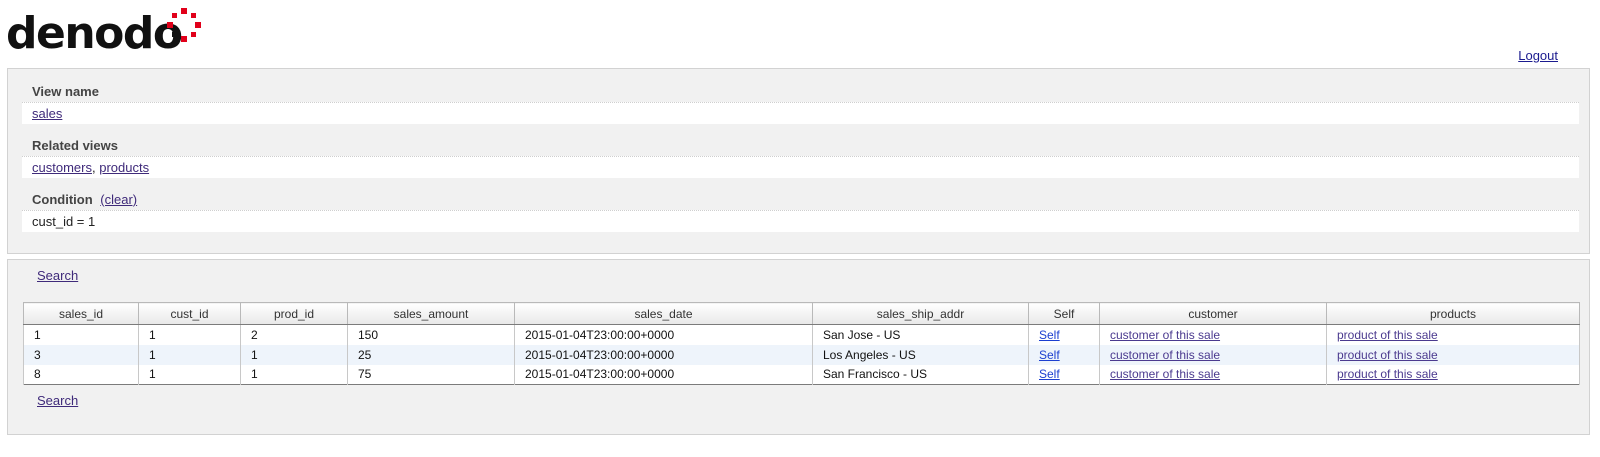  I want to click on condition-value-row: cust_id = 1, so click(800, 221).